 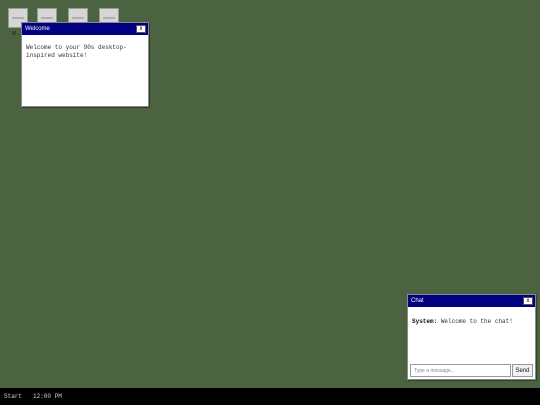 What do you see at coordinates (13, 396) in the screenshot?
I see `start-button: Start` at bounding box center [13, 396].